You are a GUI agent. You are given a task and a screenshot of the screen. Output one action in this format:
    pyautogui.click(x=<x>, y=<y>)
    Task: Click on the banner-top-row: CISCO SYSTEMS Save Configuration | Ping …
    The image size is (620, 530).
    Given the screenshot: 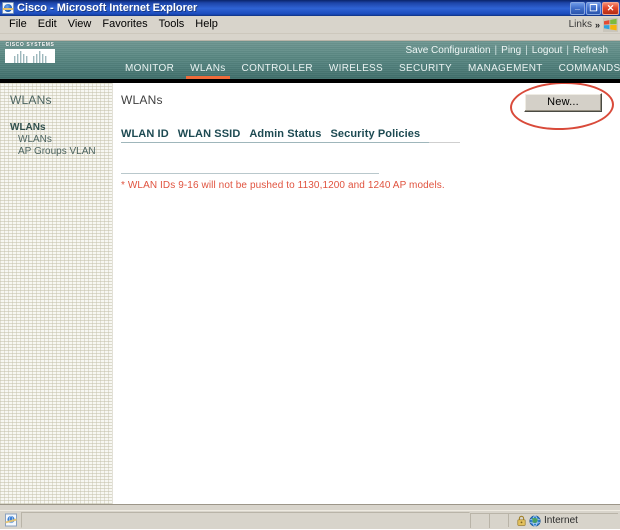 What is the action you would take?
    pyautogui.click(x=310, y=52)
    